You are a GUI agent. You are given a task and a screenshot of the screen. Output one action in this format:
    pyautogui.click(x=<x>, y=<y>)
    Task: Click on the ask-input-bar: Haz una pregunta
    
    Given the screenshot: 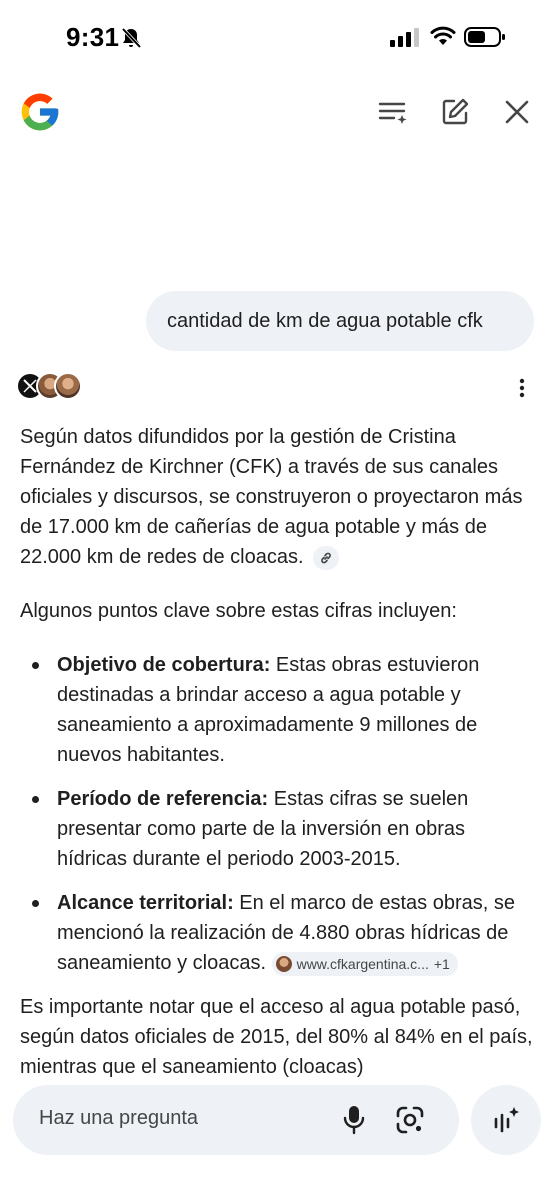 What is the action you would take?
    pyautogui.click(x=236, y=1120)
    